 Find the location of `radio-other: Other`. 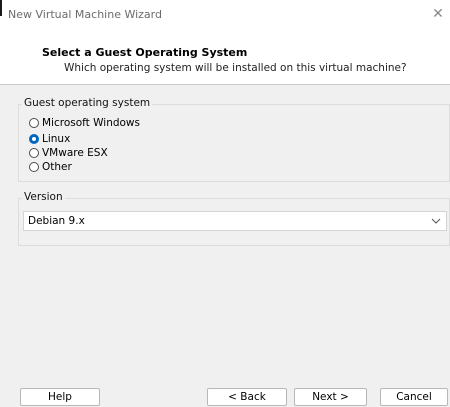

radio-other: Other is located at coordinates (50, 166).